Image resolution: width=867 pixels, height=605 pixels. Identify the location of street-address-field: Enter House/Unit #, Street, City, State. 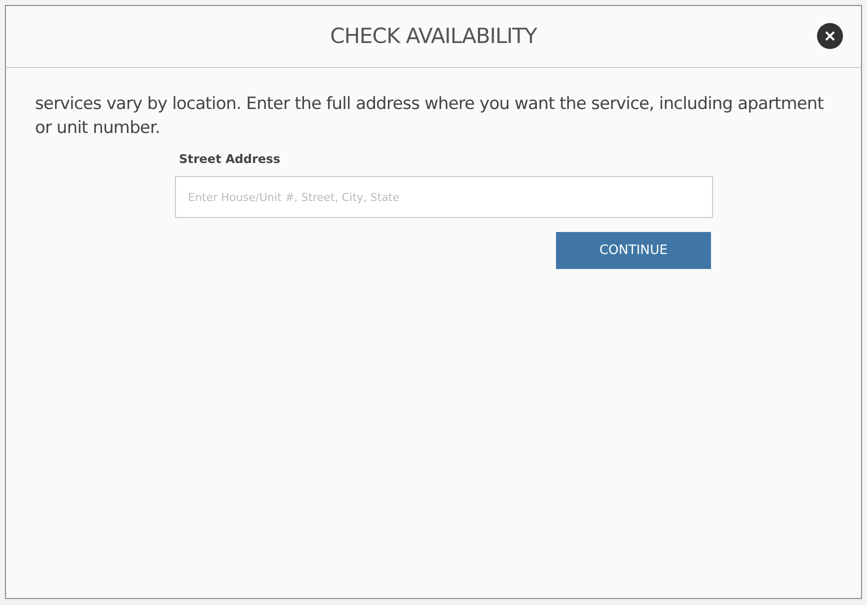
(444, 197).